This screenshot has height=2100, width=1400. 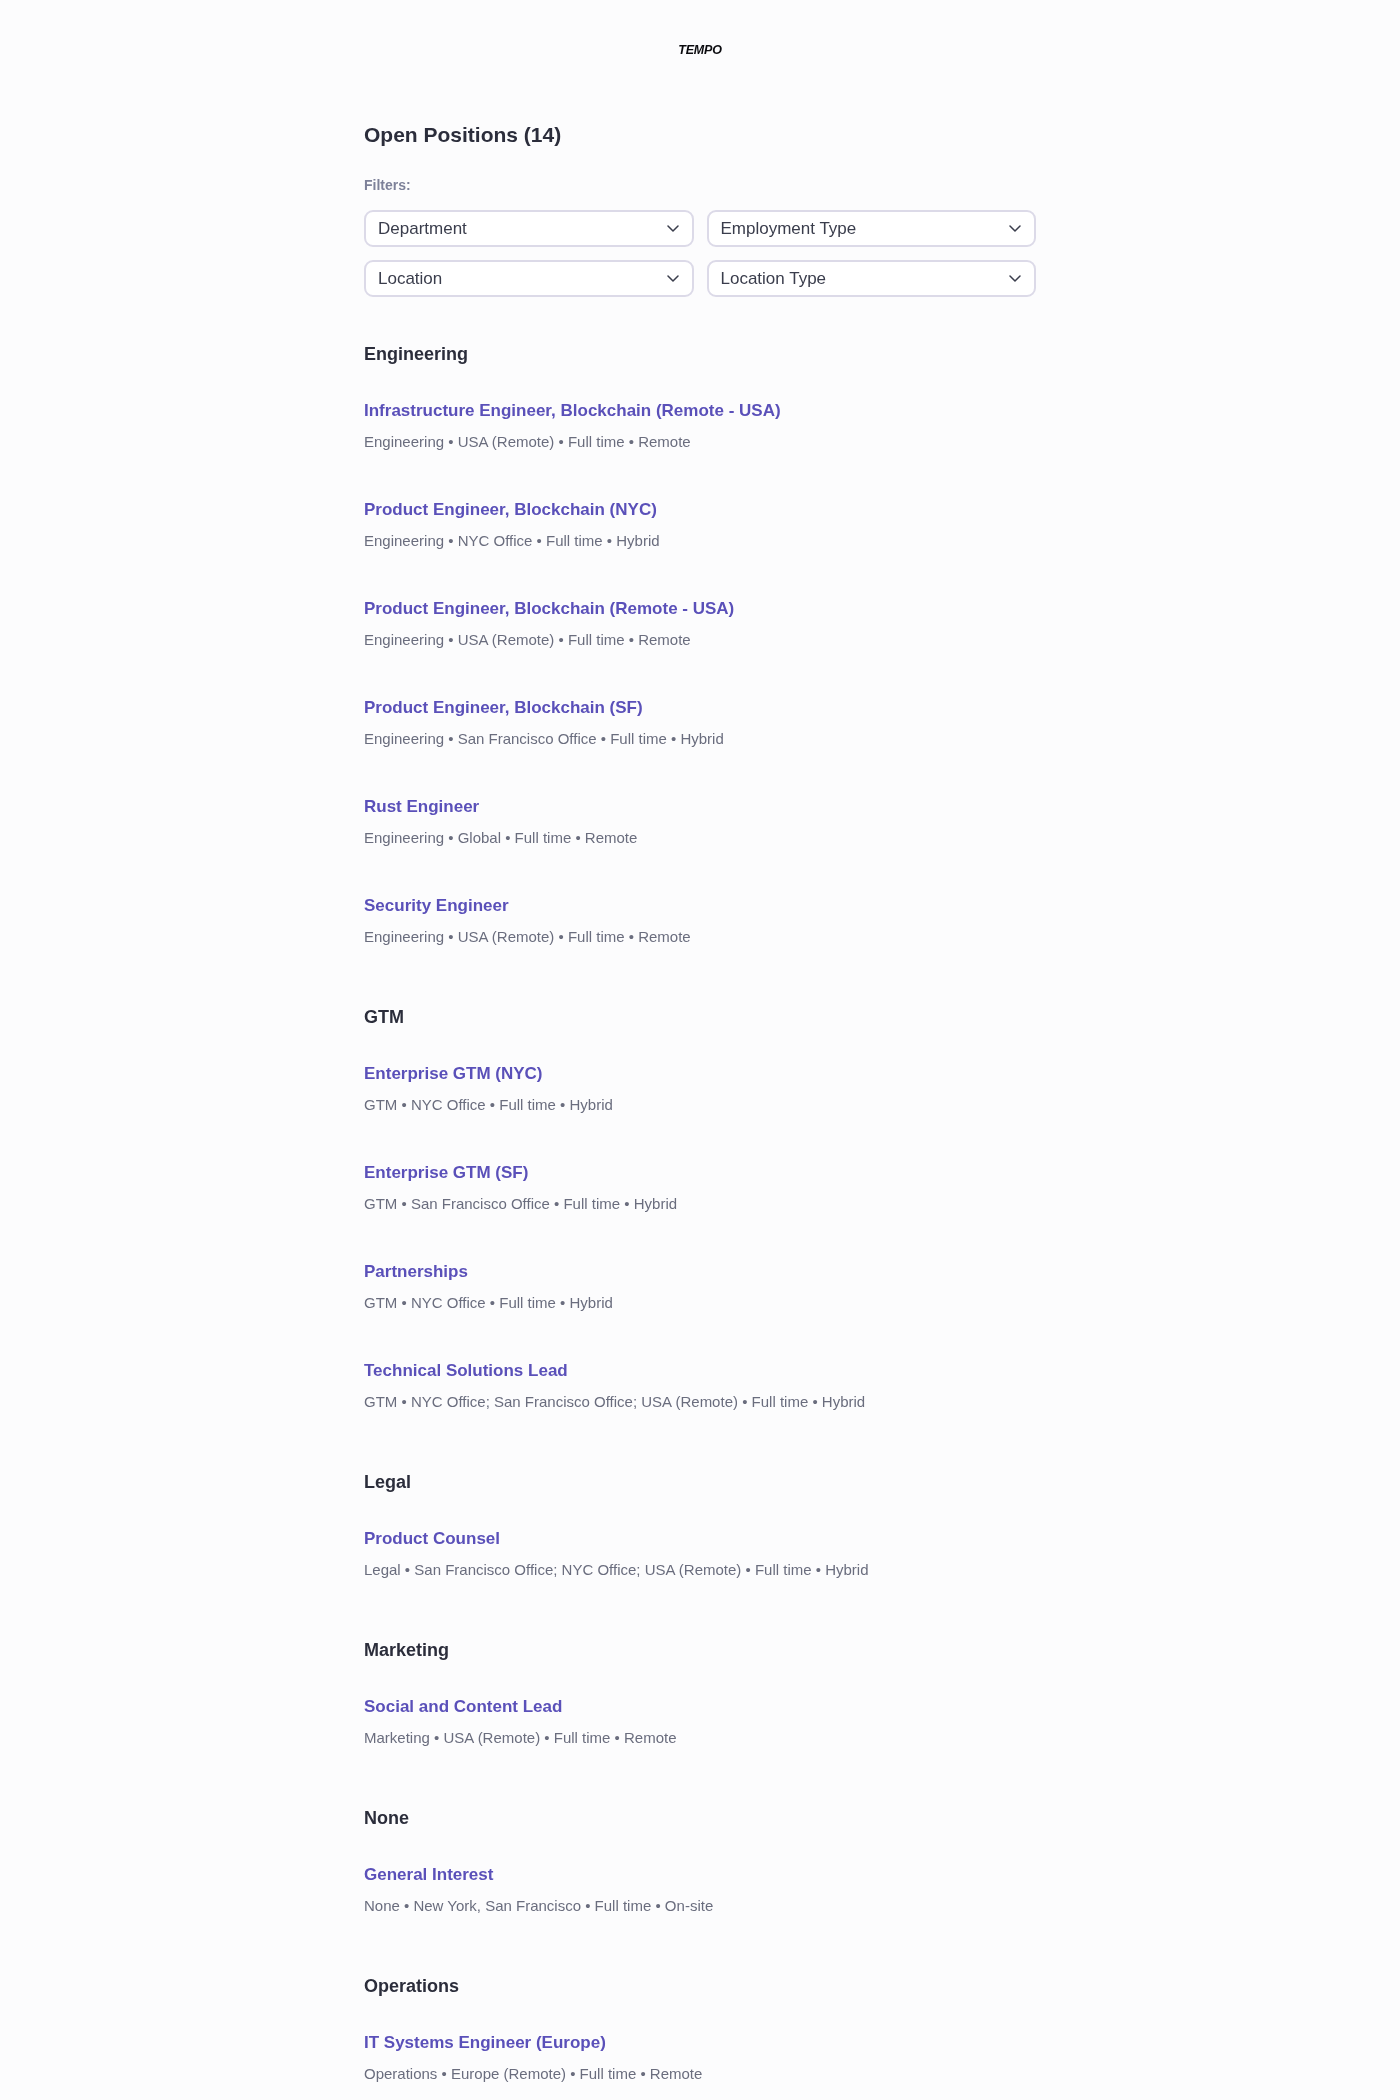 I want to click on job-title-link: Rust Engineer, so click(x=422, y=807).